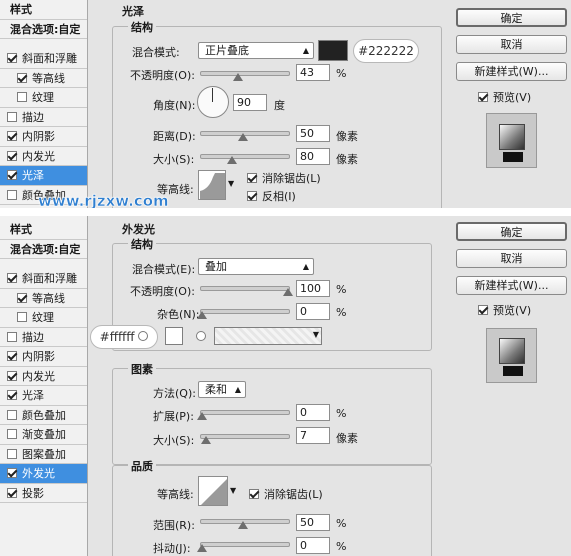 This screenshot has width=571, height=556. Describe the element at coordinates (202, 548) in the screenshot. I see `jitter-slider-thumb` at that location.